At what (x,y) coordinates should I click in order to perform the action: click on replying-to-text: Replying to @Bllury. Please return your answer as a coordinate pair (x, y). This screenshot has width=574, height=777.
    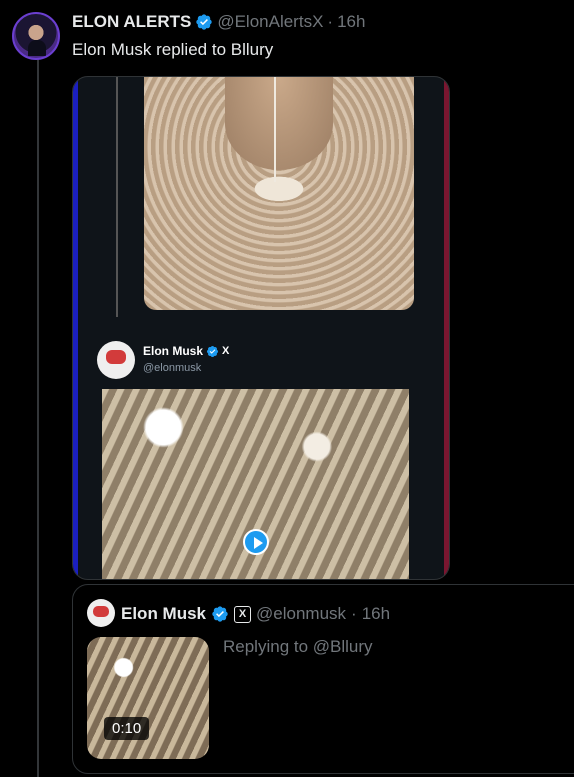
    Looking at the image, I should click on (298, 646).